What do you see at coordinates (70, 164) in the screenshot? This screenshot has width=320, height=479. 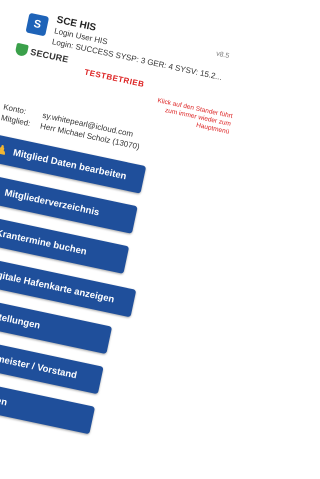 I see `menu-label: Mitglied Daten bearbeiten` at bounding box center [70, 164].